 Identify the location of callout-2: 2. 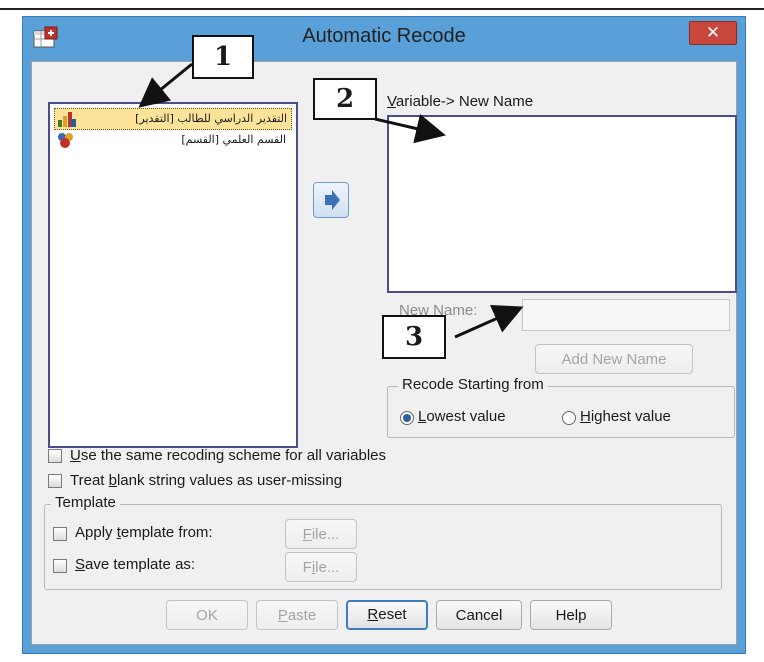
(345, 99).